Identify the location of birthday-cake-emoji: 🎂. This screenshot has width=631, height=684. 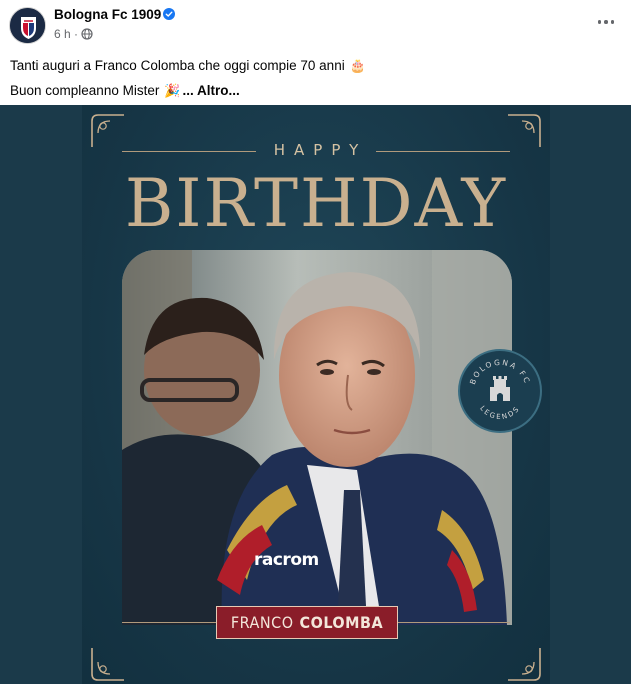
(357, 65).